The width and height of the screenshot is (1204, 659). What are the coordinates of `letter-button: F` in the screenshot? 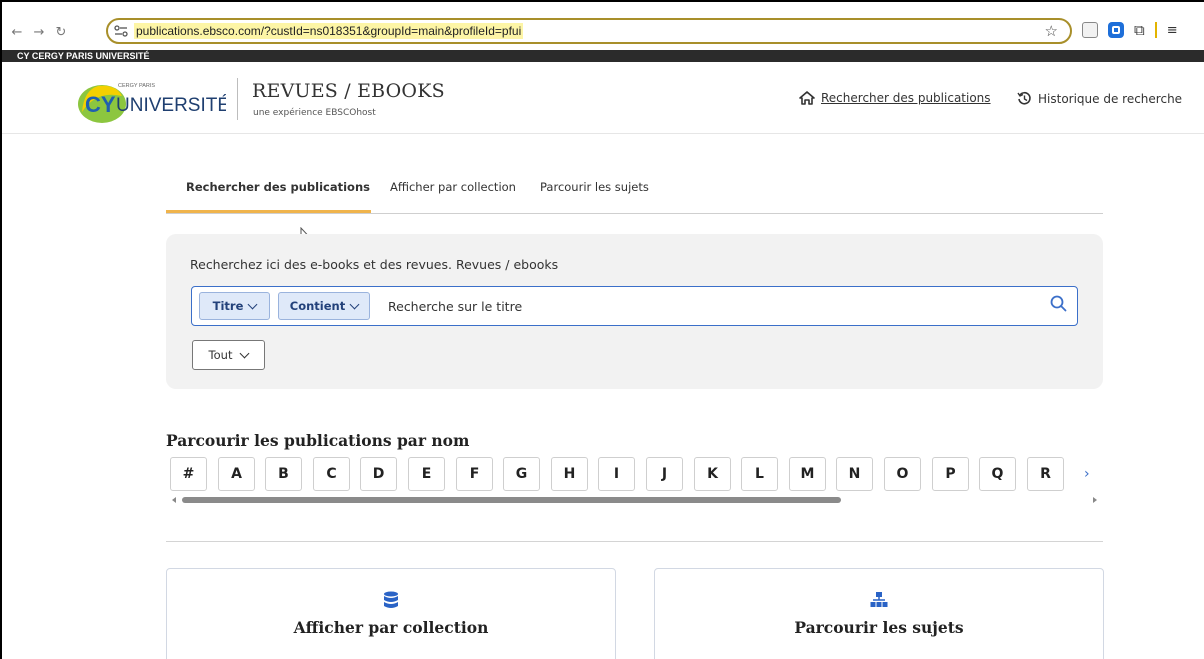 It's located at (474, 474).